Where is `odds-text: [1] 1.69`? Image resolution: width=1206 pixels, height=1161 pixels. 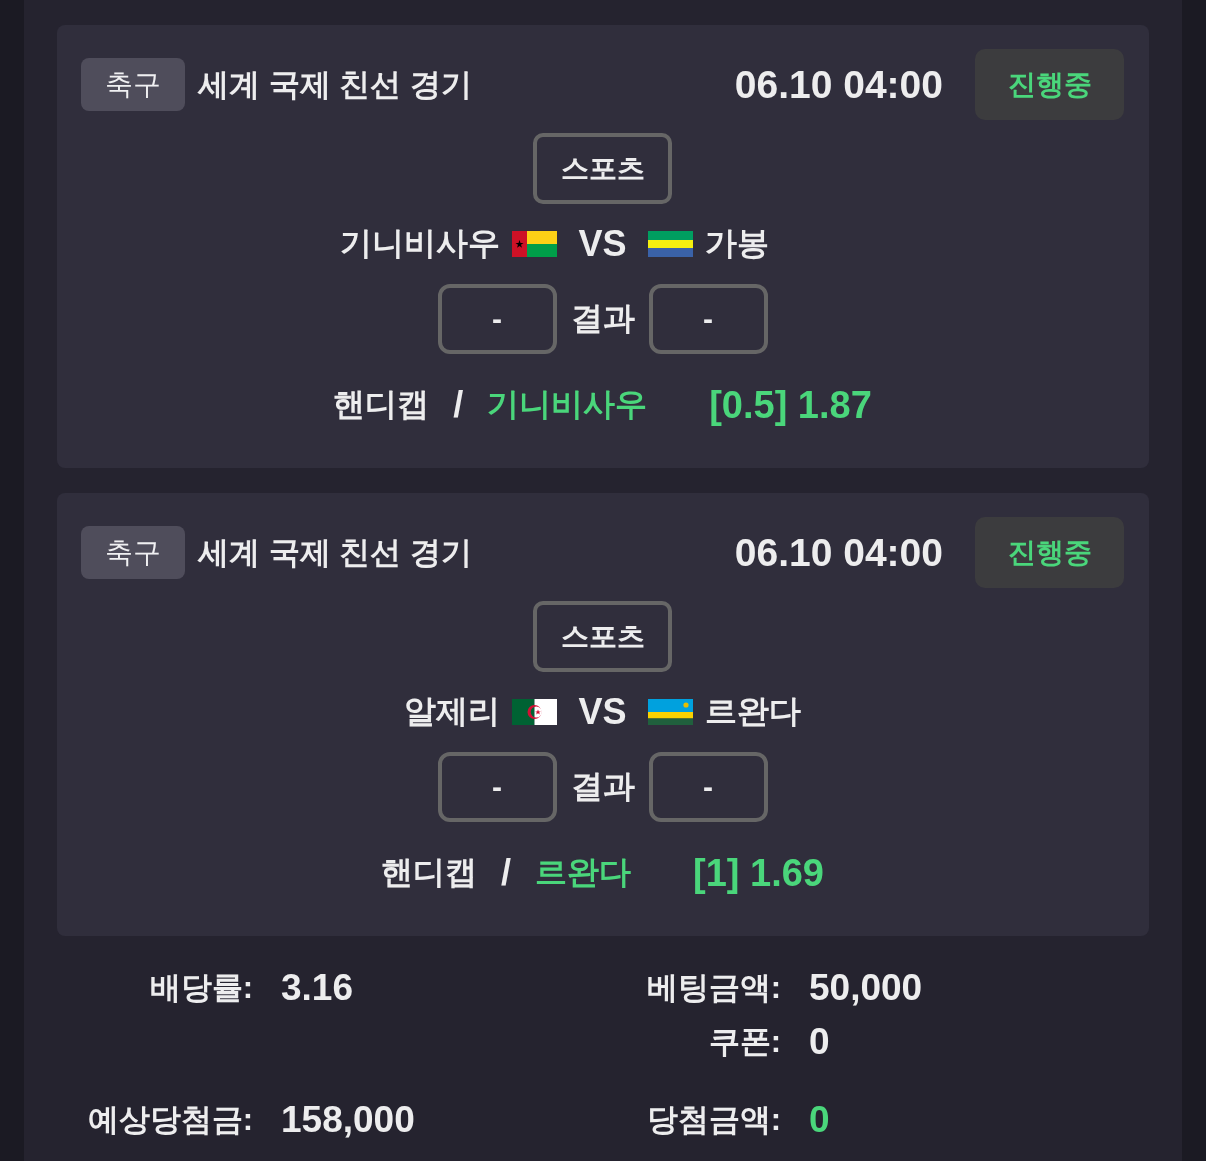
odds-text: [1] 1.69 is located at coordinates (758, 873).